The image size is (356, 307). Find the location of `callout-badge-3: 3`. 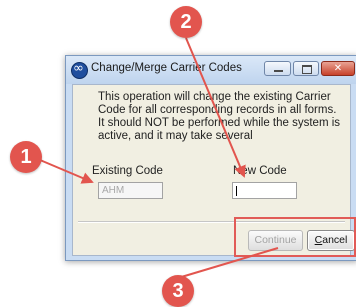

callout-badge-3: 3 is located at coordinates (178, 291).